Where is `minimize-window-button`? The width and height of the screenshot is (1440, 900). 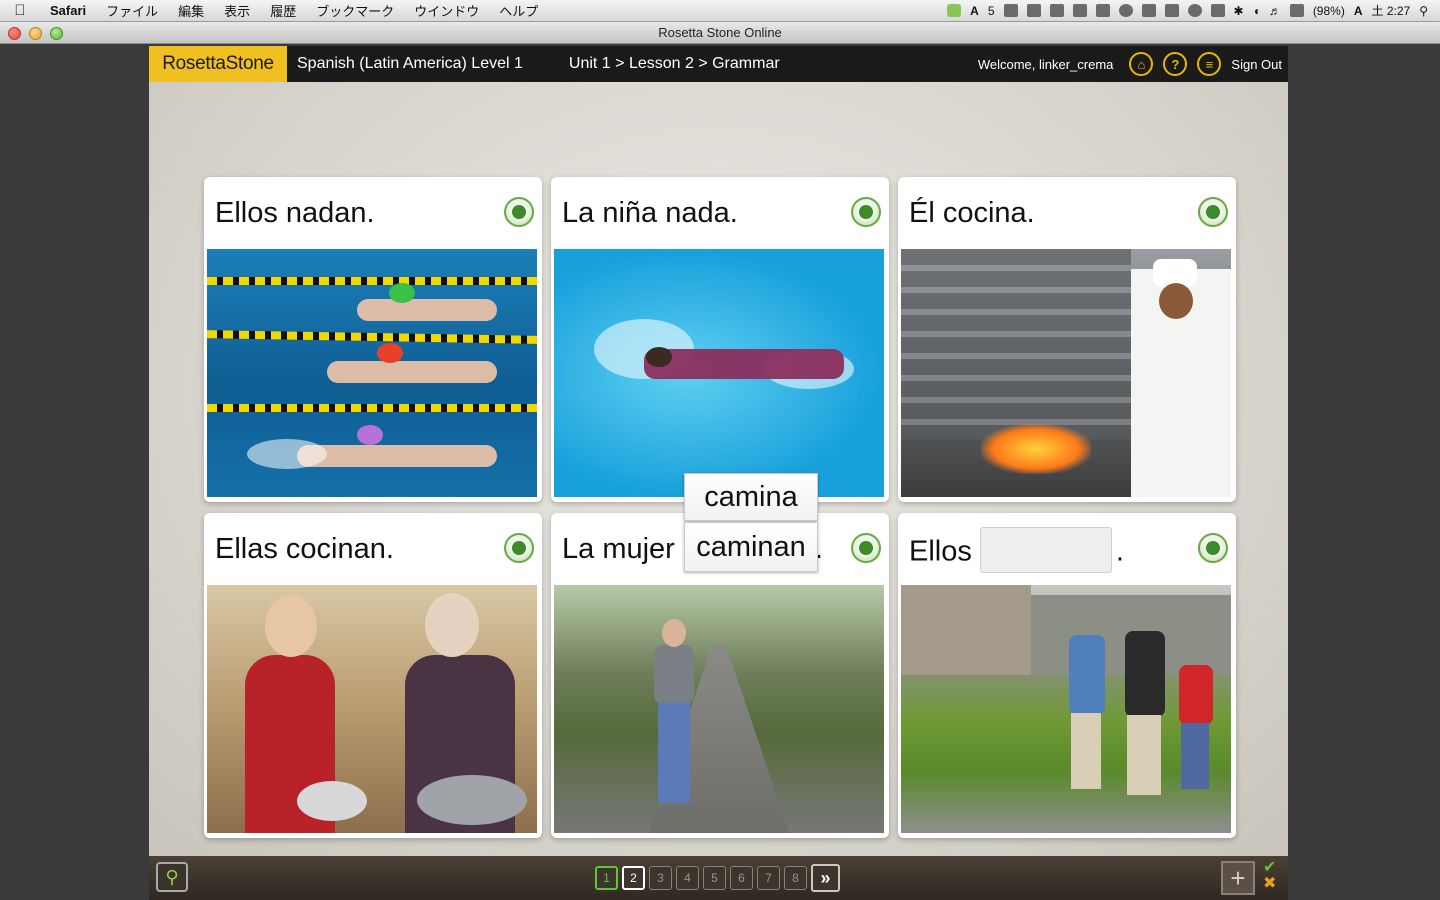 minimize-window-button is located at coordinates (35, 33).